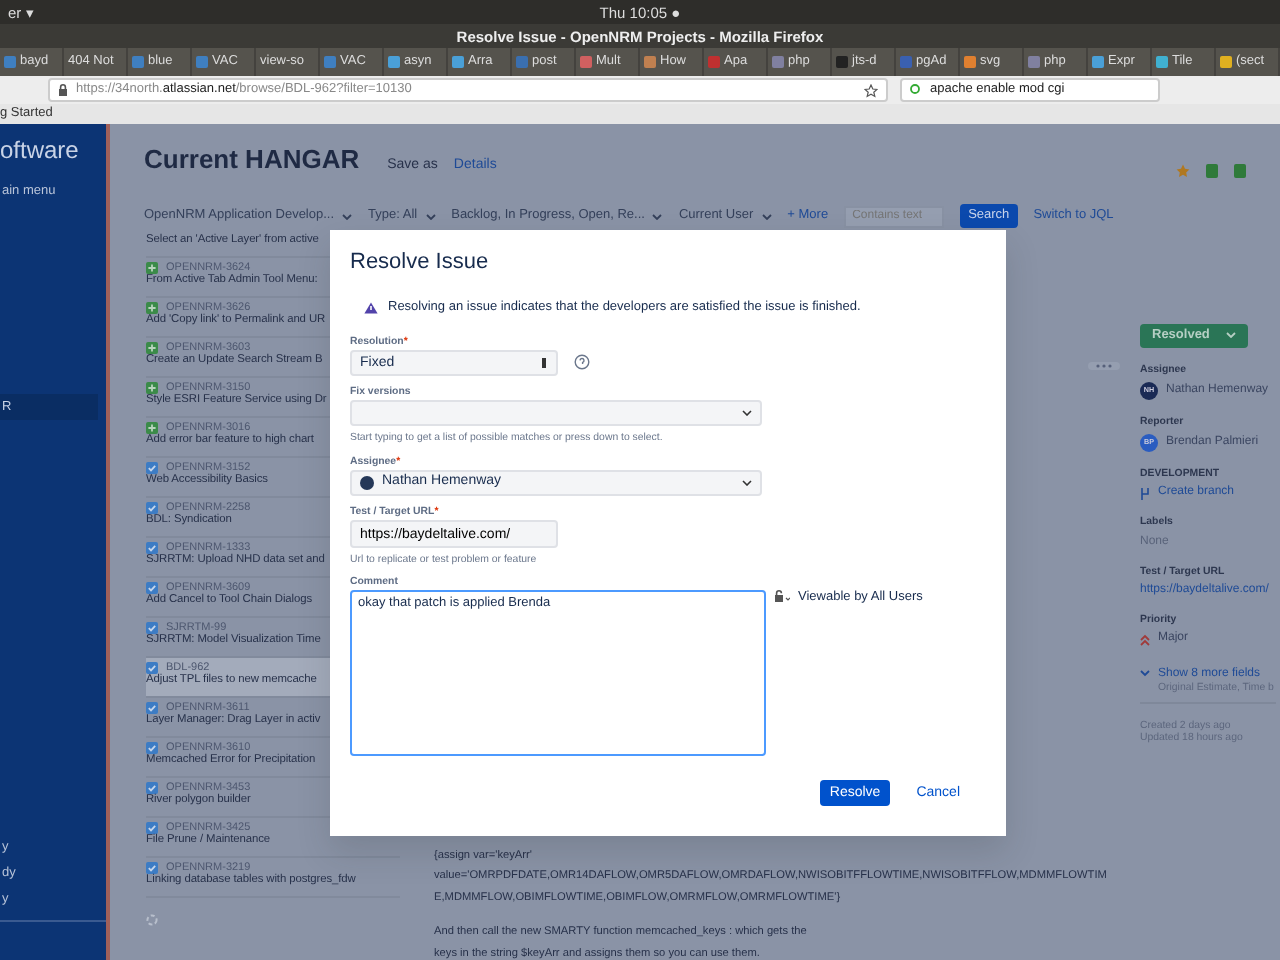 This screenshot has width=1280, height=960. What do you see at coordinates (152, 919) in the screenshot?
I see `spinner-icon` at bounding box center [152, 919].